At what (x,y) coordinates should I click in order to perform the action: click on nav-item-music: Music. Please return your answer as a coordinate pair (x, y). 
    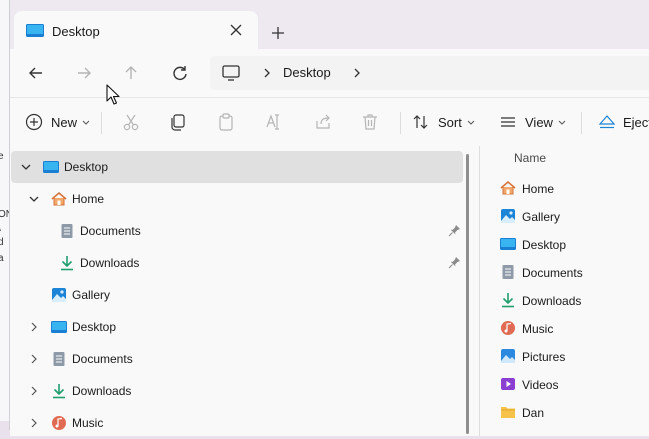
    Looking at the image, I should click on (237, 423).